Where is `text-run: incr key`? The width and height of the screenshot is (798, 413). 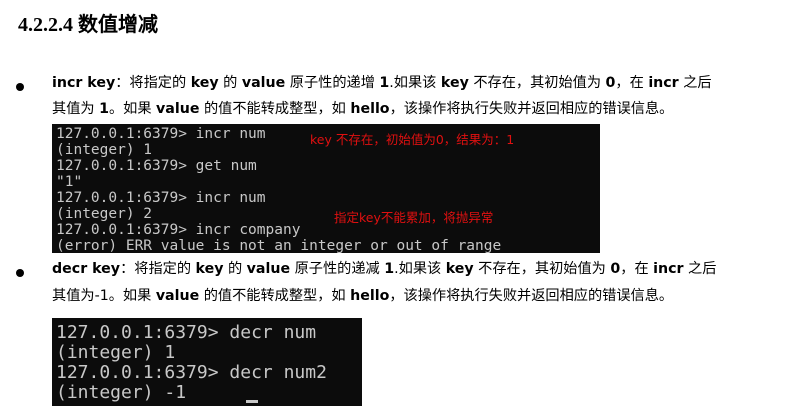
text-run: incr key is located at coordinates (84, 83).